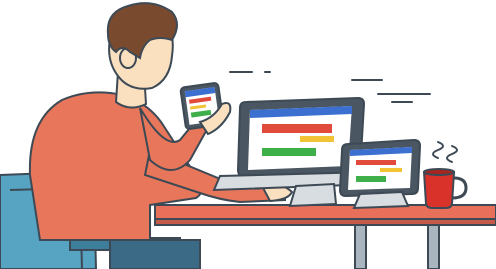 This screenshot has height=269, width=496. Describe the element at coordinates (205, 109) in the screenshot. I see `smartphone` at that location.